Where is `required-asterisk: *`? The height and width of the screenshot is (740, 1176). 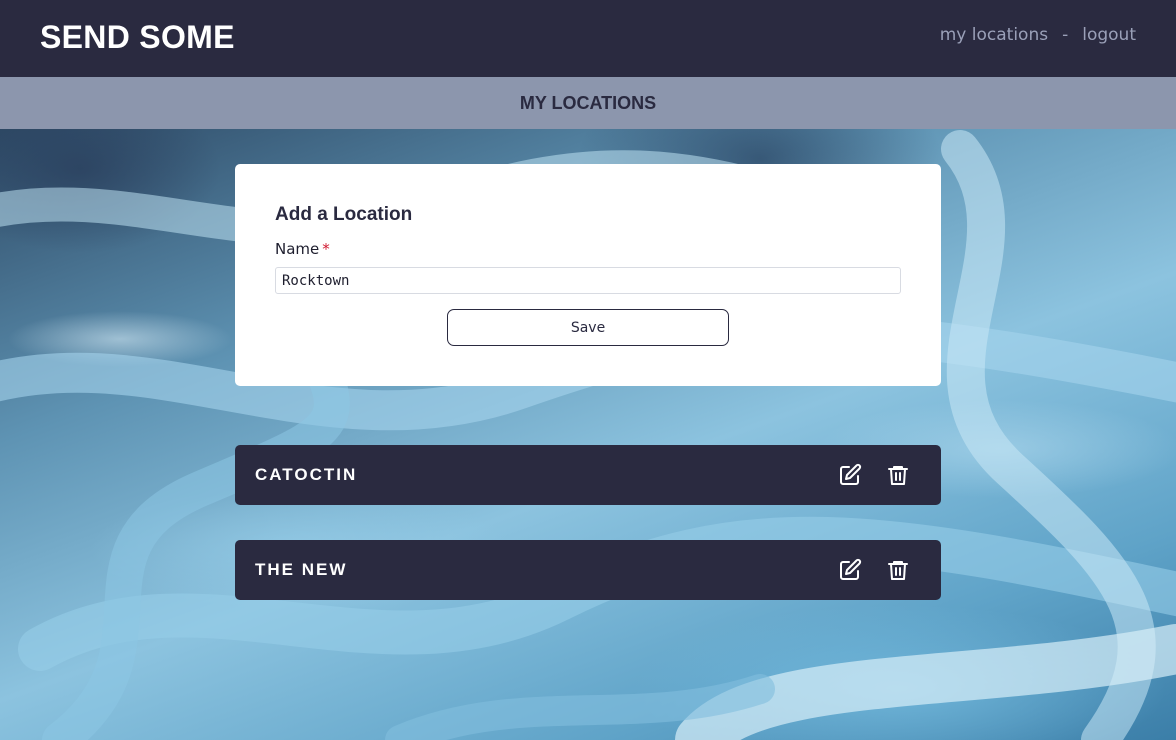
required-asterisk: * is located at coordinates (326, 249).